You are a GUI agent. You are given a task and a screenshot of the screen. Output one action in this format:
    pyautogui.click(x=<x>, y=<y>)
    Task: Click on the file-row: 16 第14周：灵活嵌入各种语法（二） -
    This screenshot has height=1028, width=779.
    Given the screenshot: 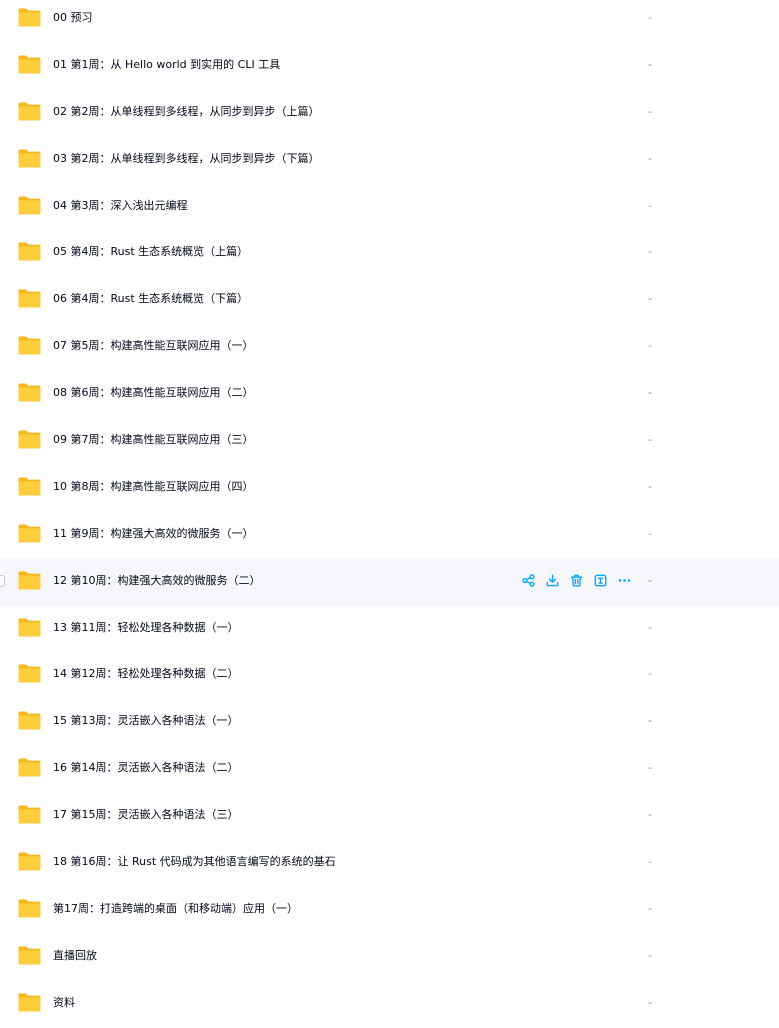 What is the action you would take?
    pyautogui.click(x=389, y=769)
    